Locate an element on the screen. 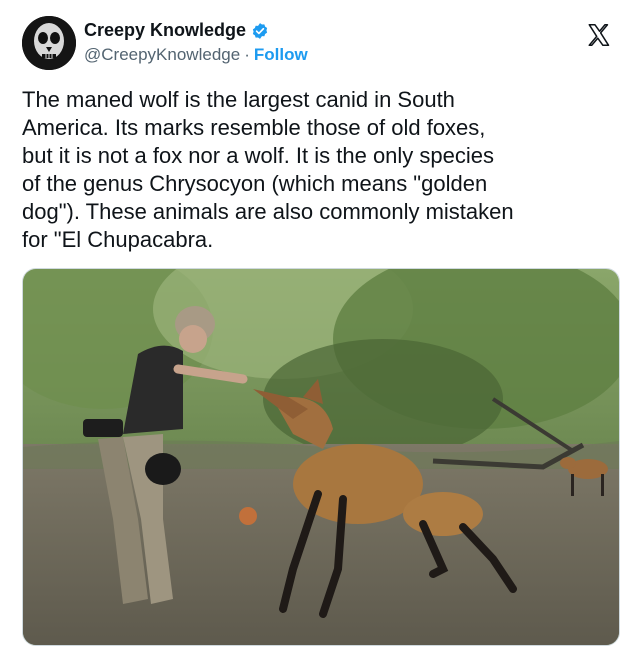  verified-badge-icon is located at coordinates (260, 30).